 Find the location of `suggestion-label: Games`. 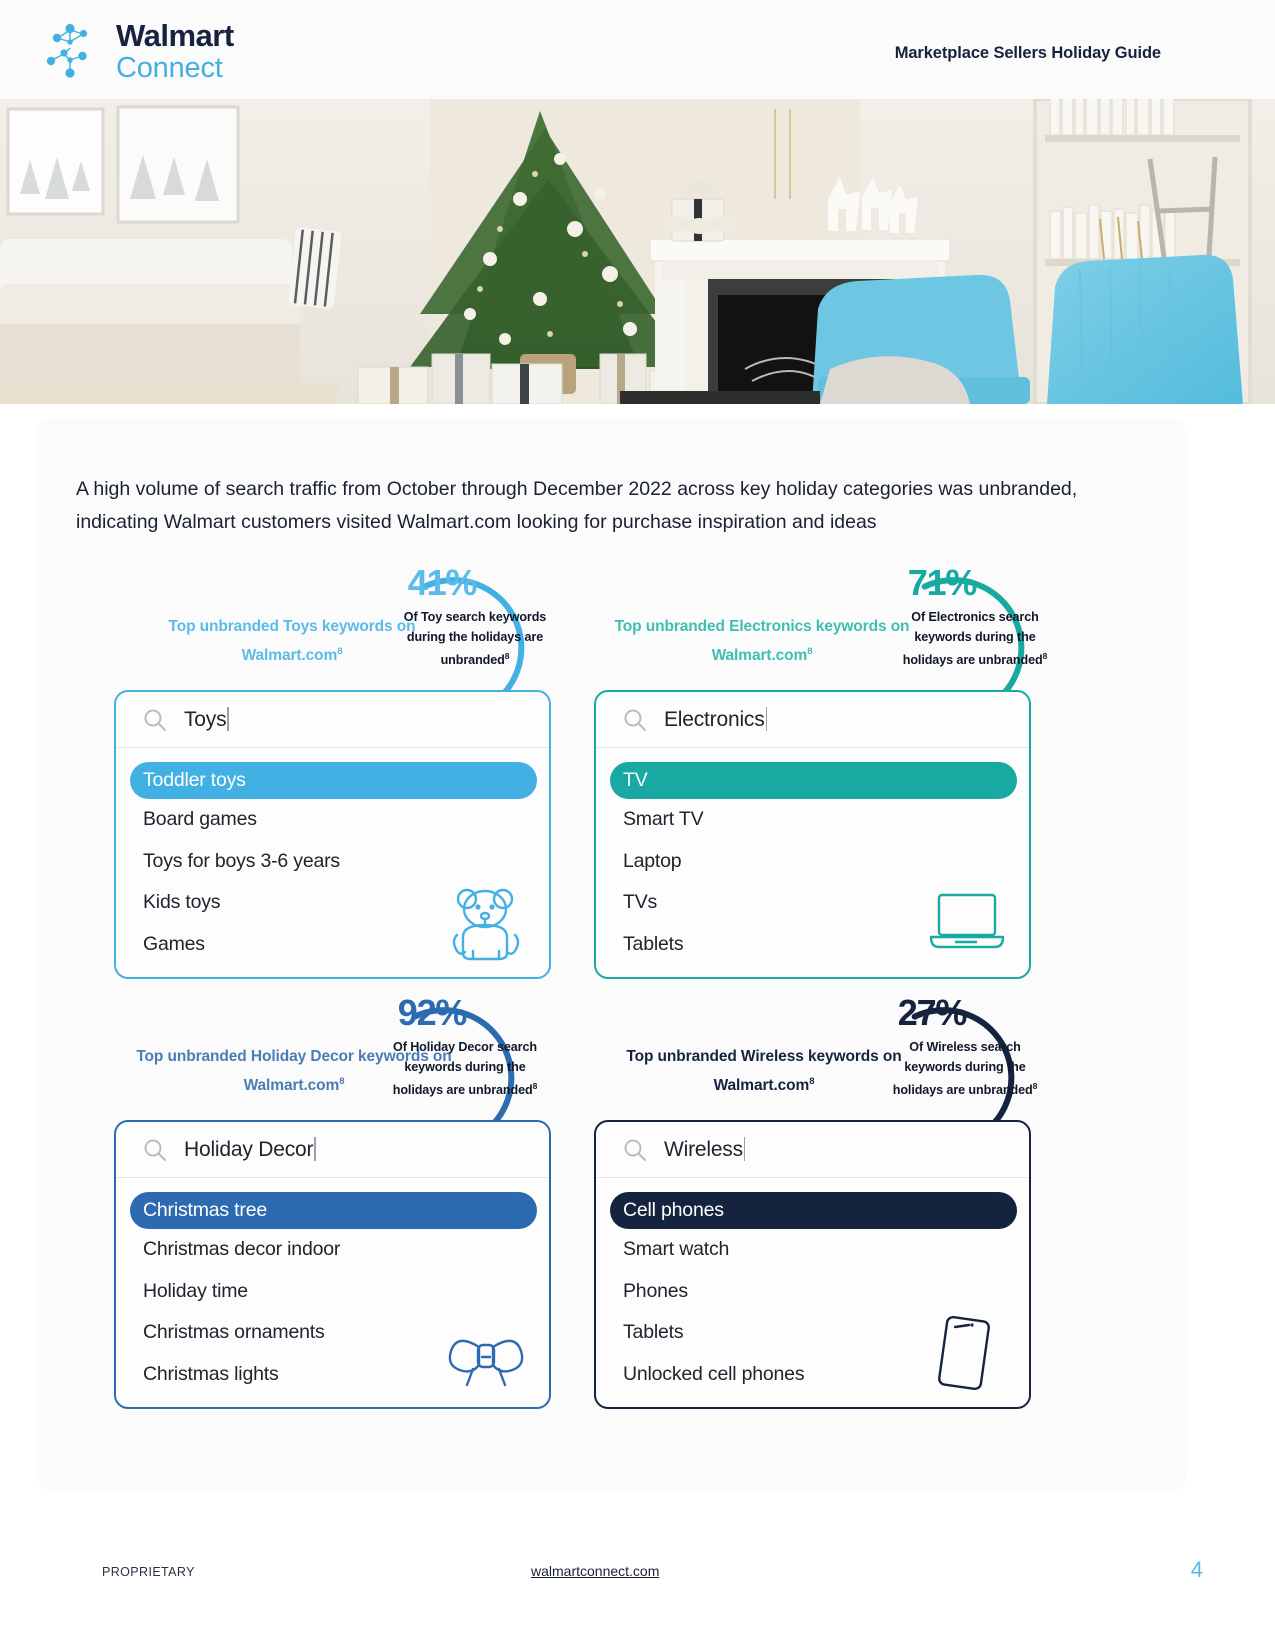

suggestion-label: Games is located at coordinates (174, 943).